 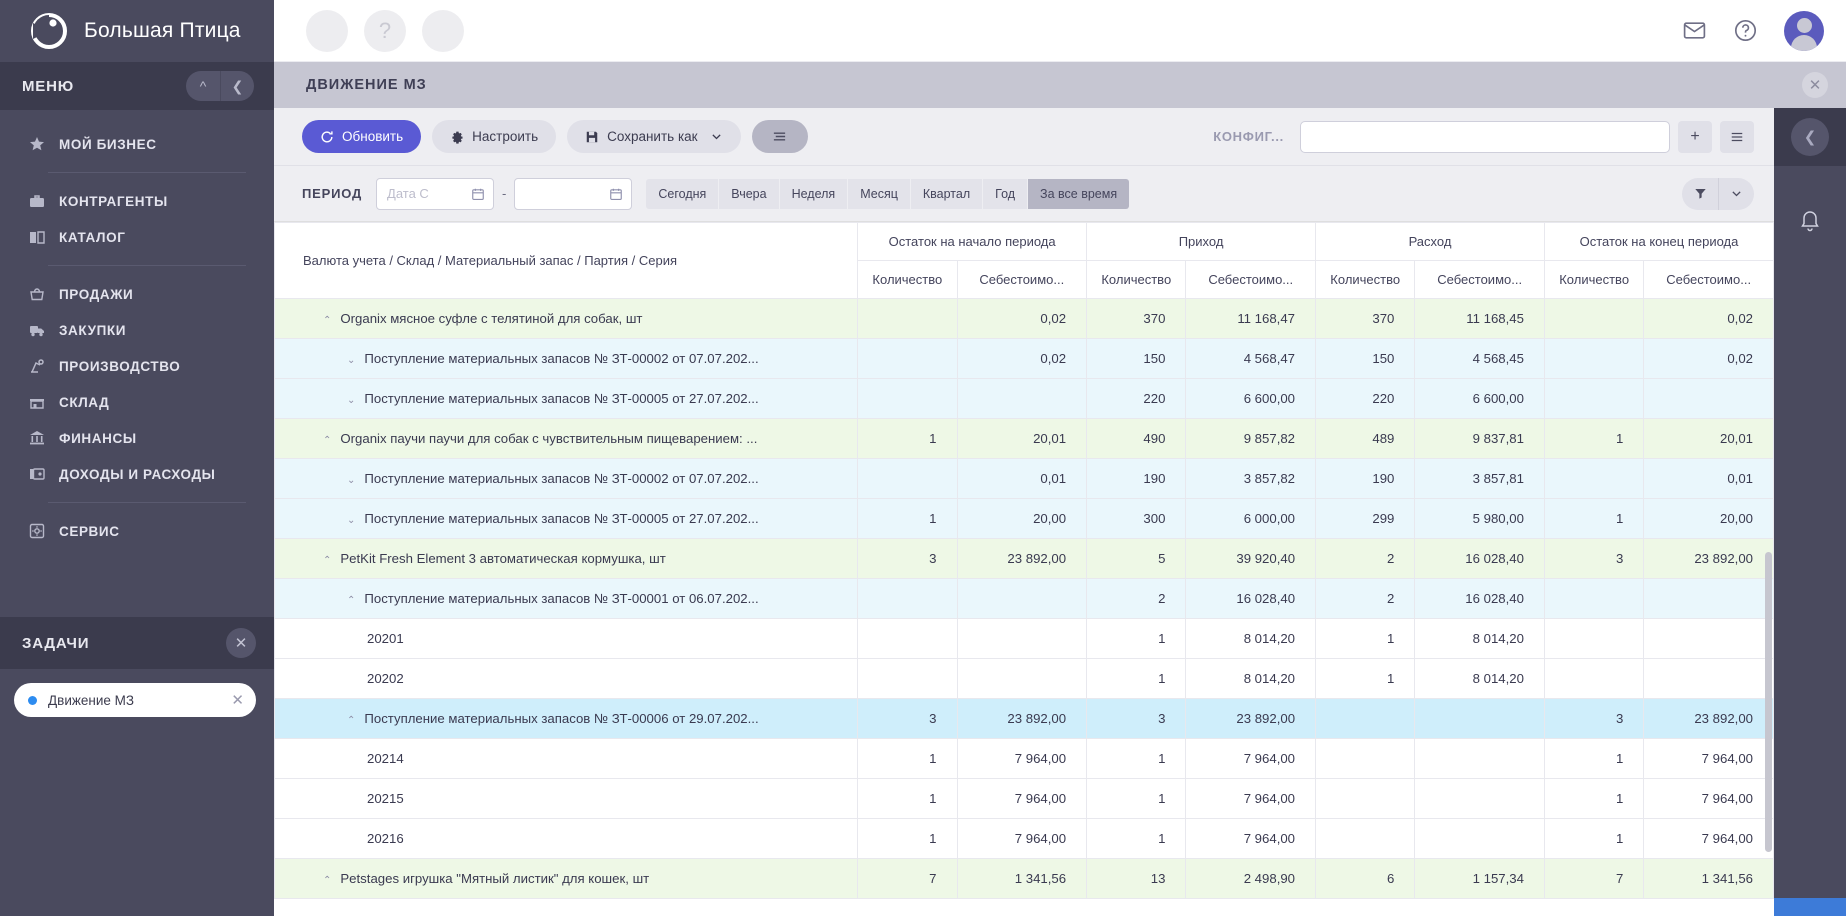 What do you see at coordinates (1485, 136) in the screenshot?
I see `config-input` at bounding box center [1485, 136].